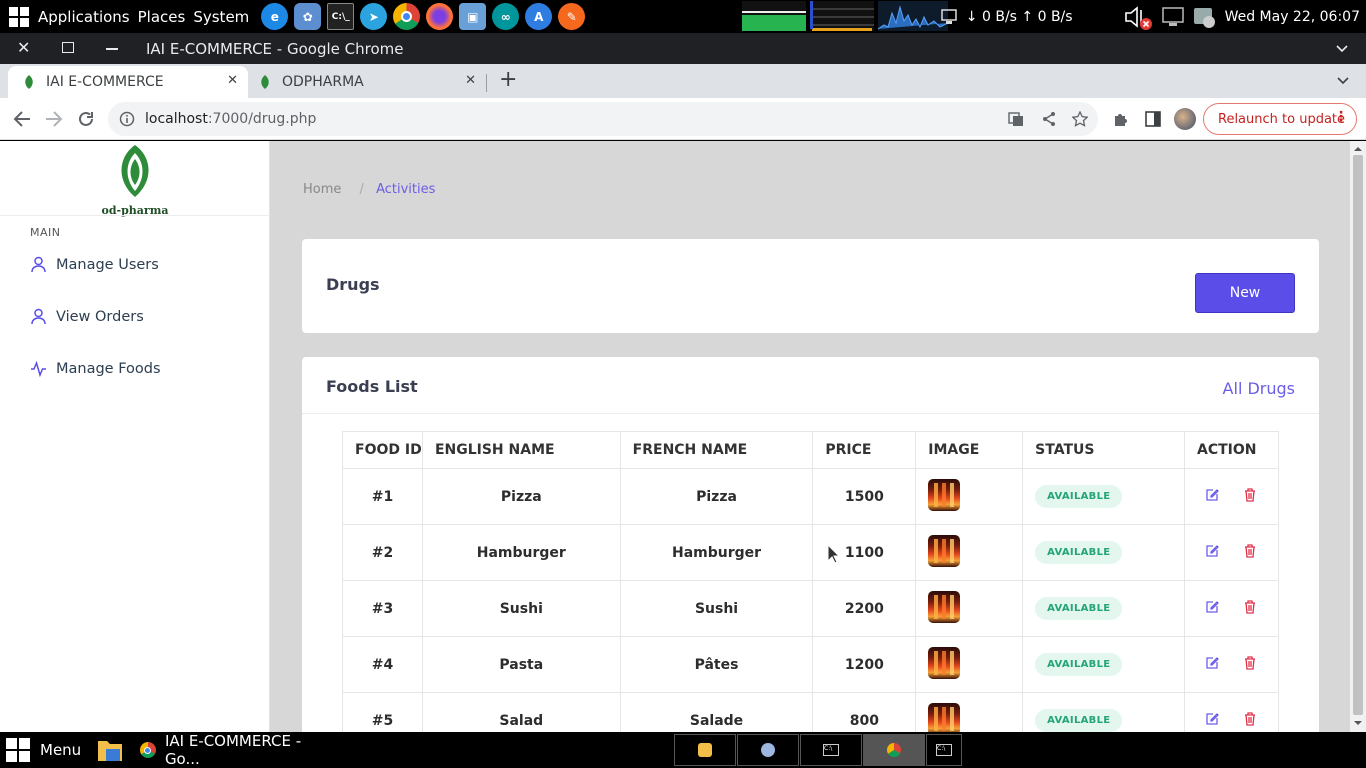 The image size is (1366, 768). Describe the element at coordinates (440, 16) in the screenshot. I see `firefox-icon` at that location.